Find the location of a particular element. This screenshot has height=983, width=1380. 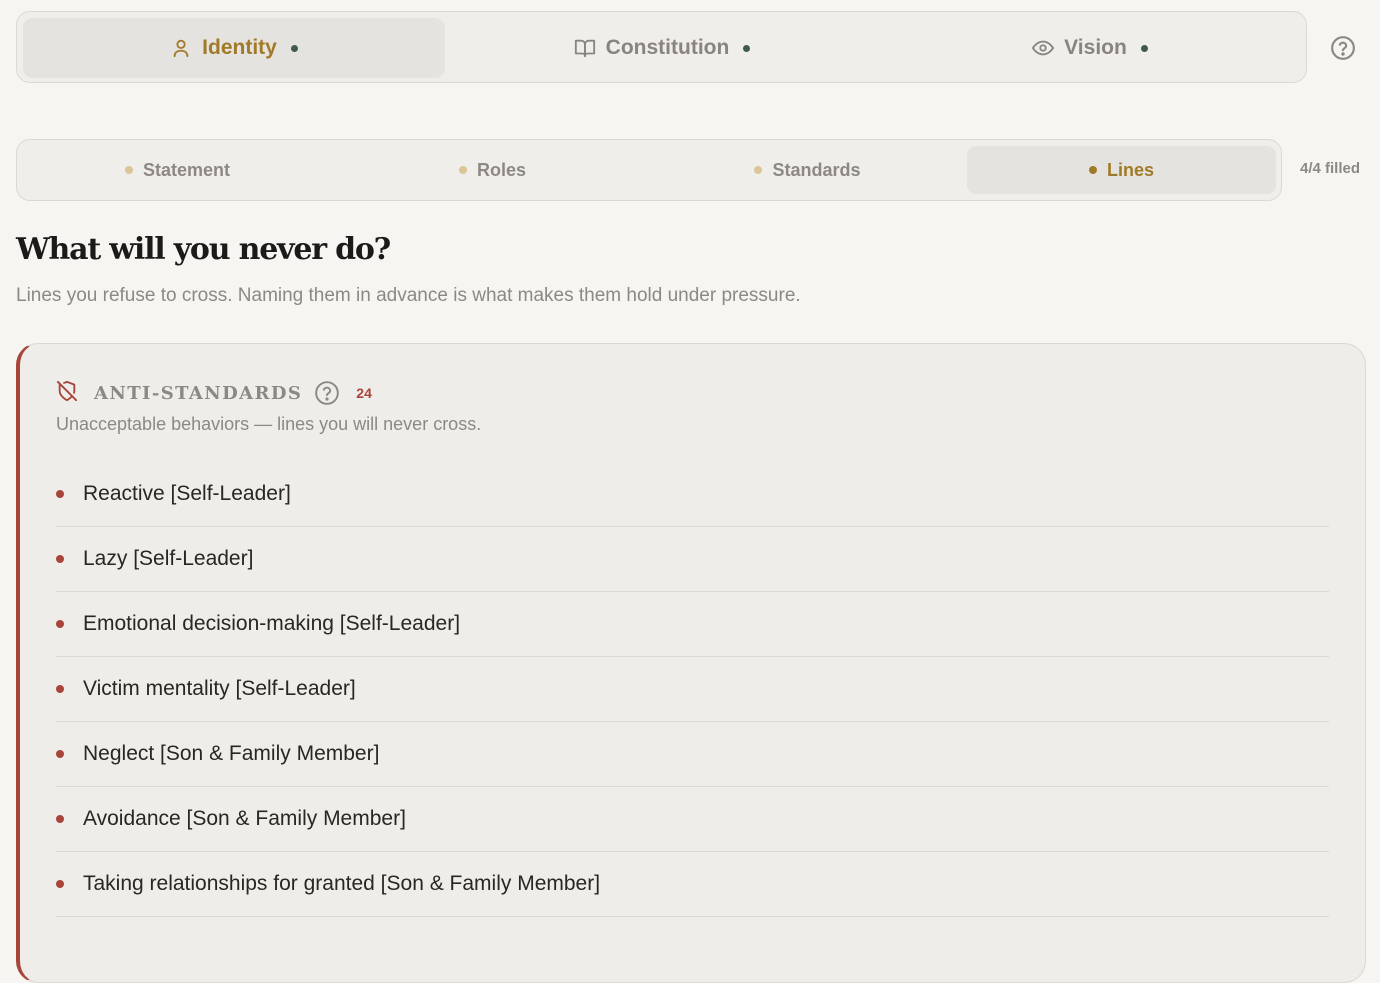

tab-statement-label: Statement is located at coordinates (186, 169).